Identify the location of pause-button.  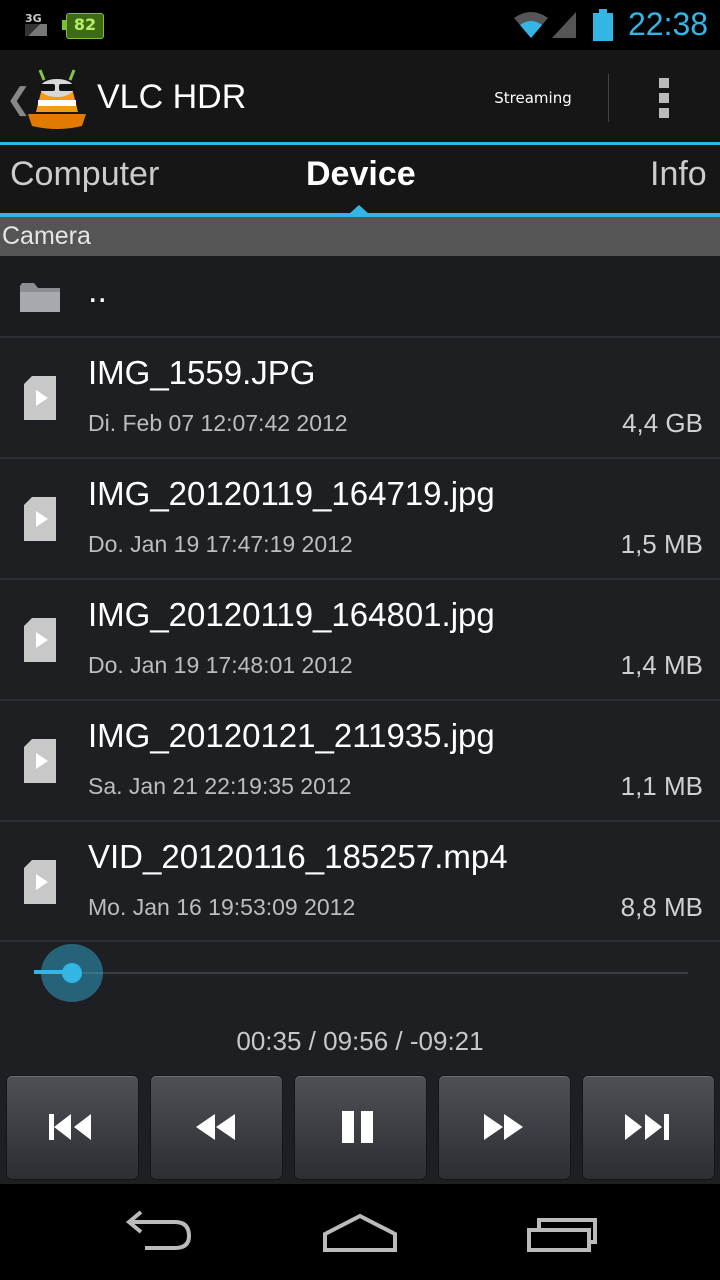
(360, 1127).